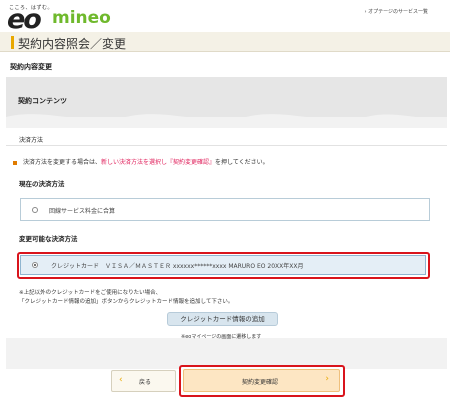  I want to click on back-label: 戻る, so click(145, 382).